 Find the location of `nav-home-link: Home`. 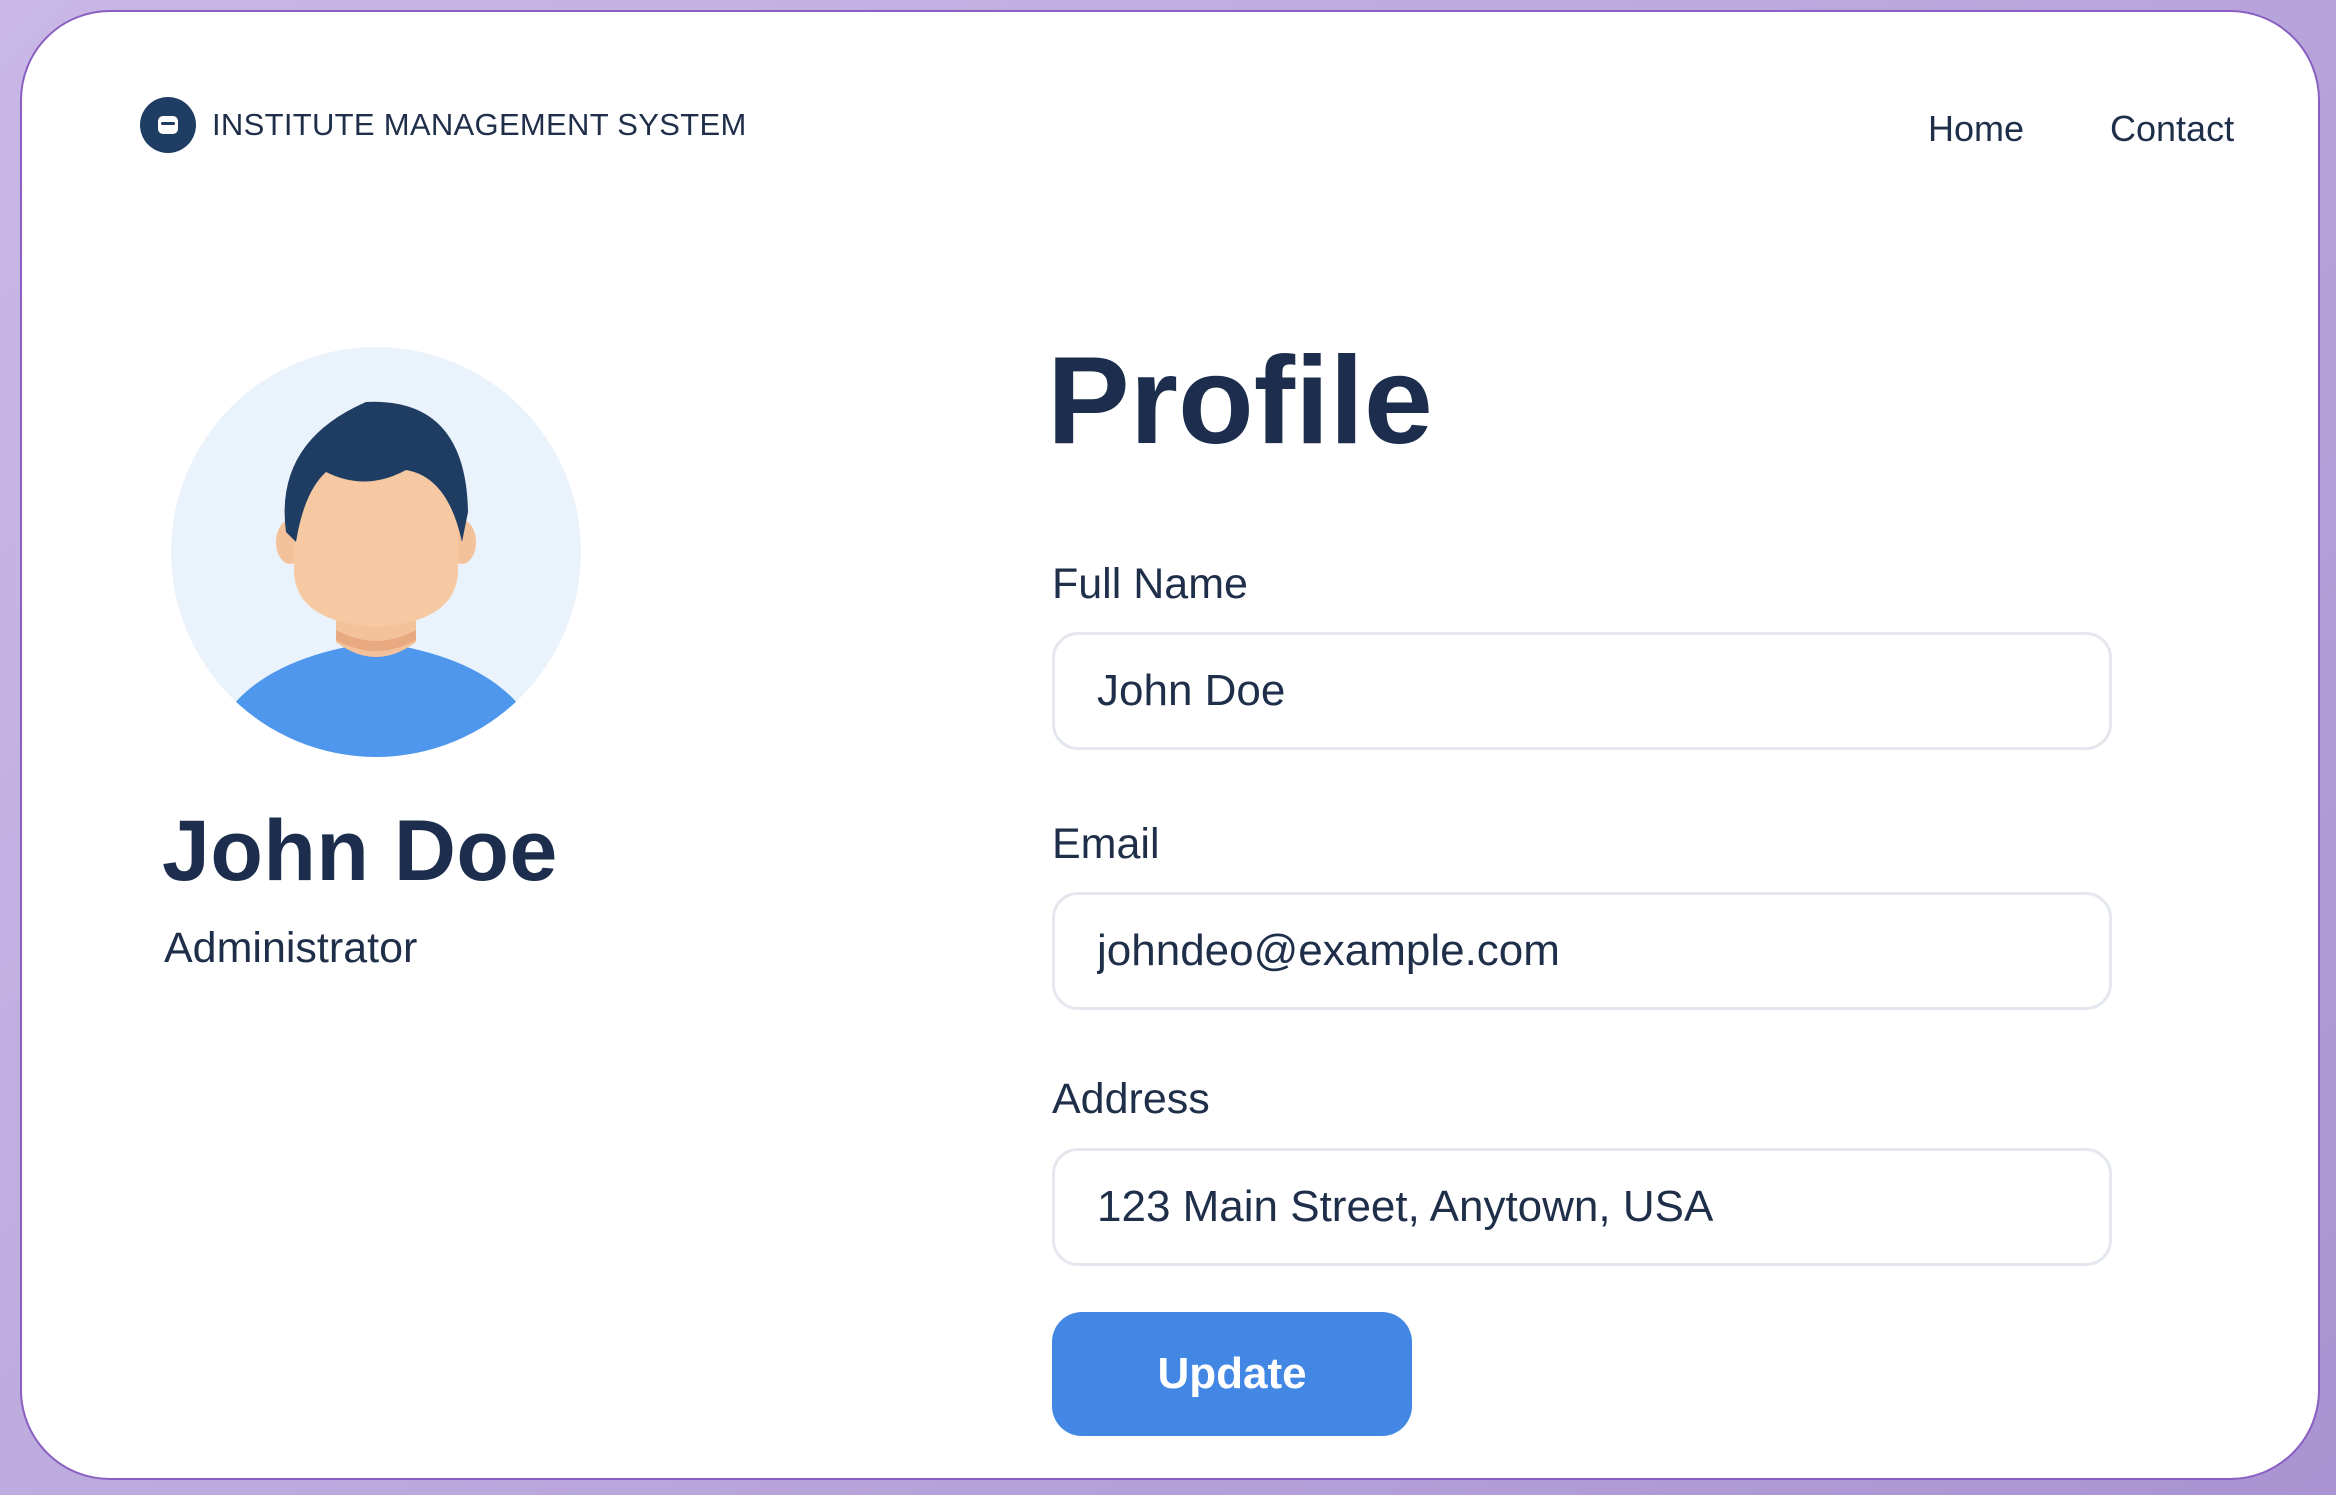

nav-home-link: Home is located at coordinates (1976, 129).